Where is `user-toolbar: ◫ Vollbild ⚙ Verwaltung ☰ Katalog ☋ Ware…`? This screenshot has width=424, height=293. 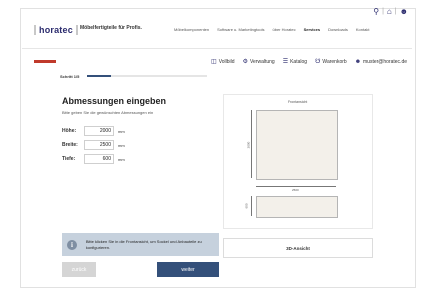 user-toolbar: ◫ Vollbild ⚙ Verwaltung ☰ Katalog ☋ Ware… is located at coordinates (309, 62).